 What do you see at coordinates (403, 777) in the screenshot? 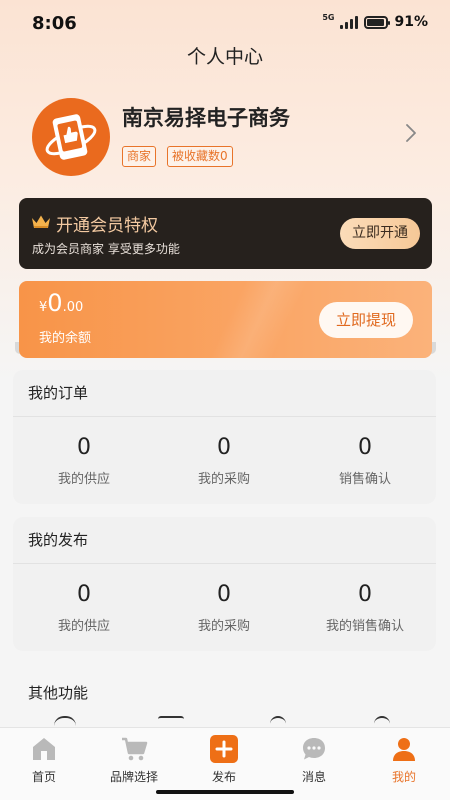
I see `tab-label: 我的` at bounding box center [403, 777].